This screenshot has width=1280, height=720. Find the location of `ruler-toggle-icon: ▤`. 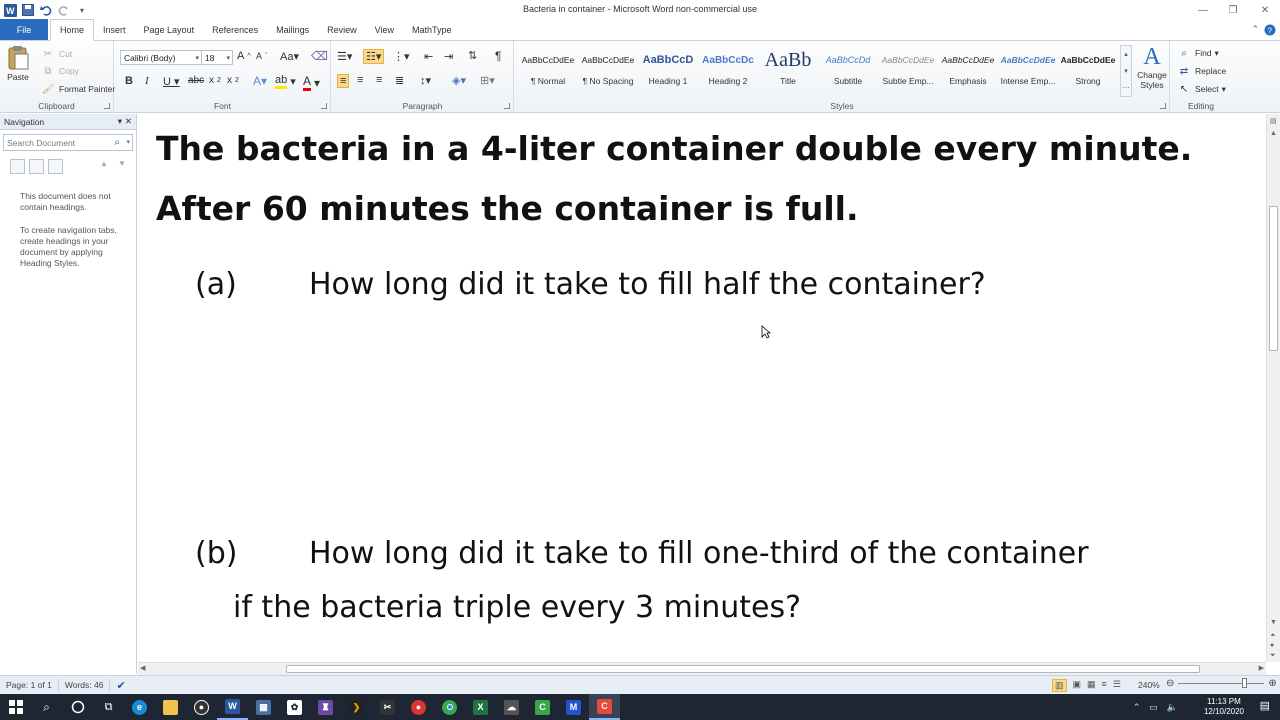

ruler-toggle-icon: ▤ is located at coordinates (1273, 121).